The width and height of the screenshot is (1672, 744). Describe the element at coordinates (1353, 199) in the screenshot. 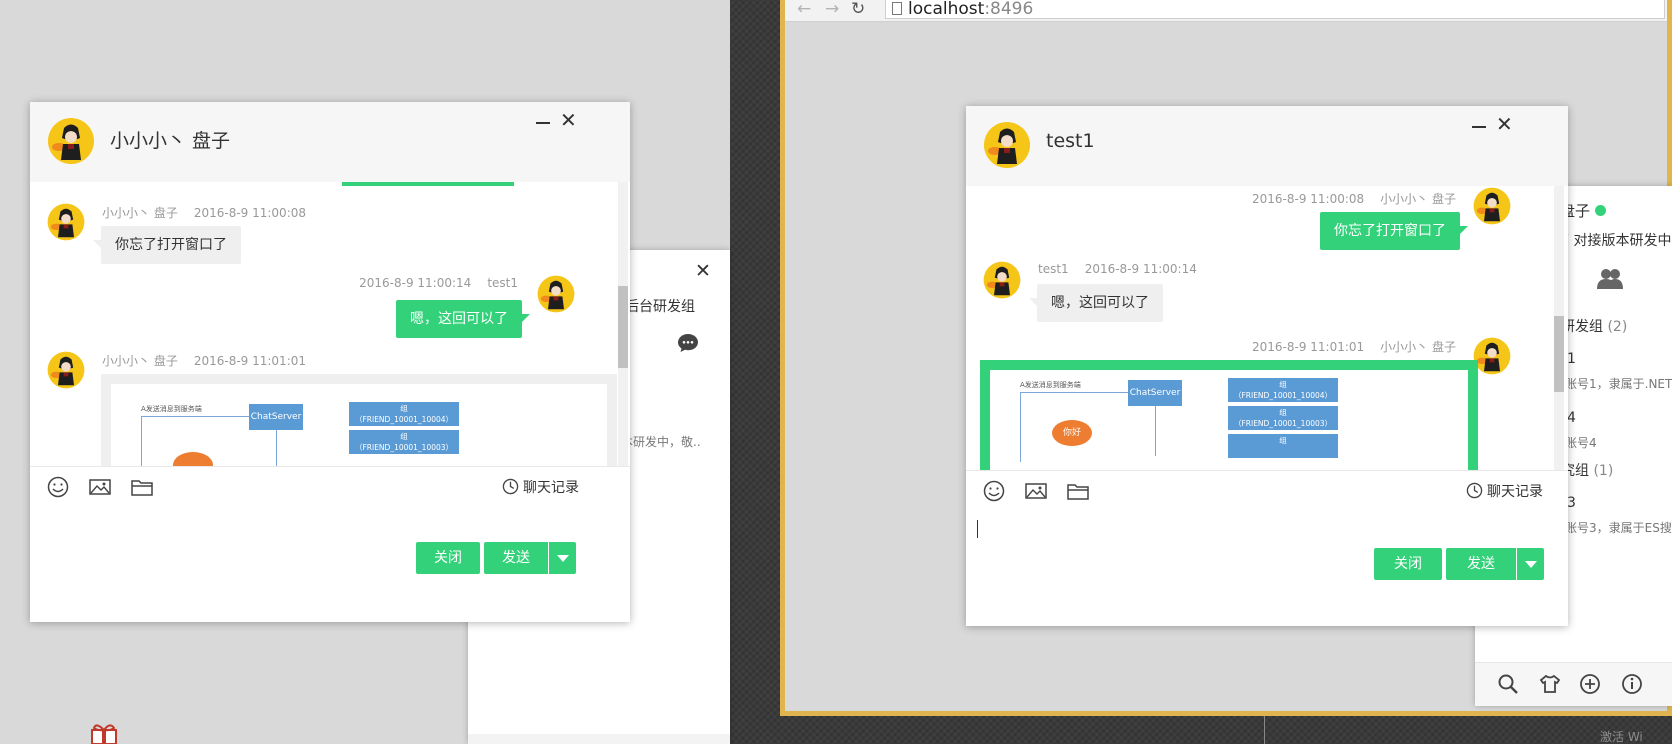

I see `message-meta: 2016-8-9 11:00:08 小小小丶 盘子` at that location.